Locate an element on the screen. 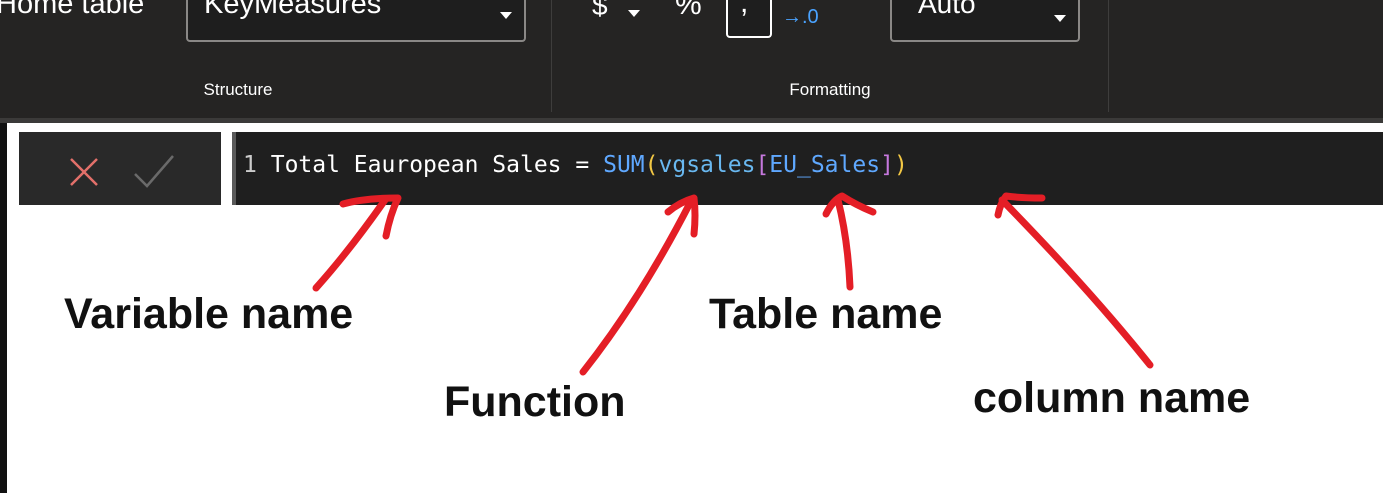 The image size is (1383, 493). table-name-label: Table name is located at coordinates (826, 314).